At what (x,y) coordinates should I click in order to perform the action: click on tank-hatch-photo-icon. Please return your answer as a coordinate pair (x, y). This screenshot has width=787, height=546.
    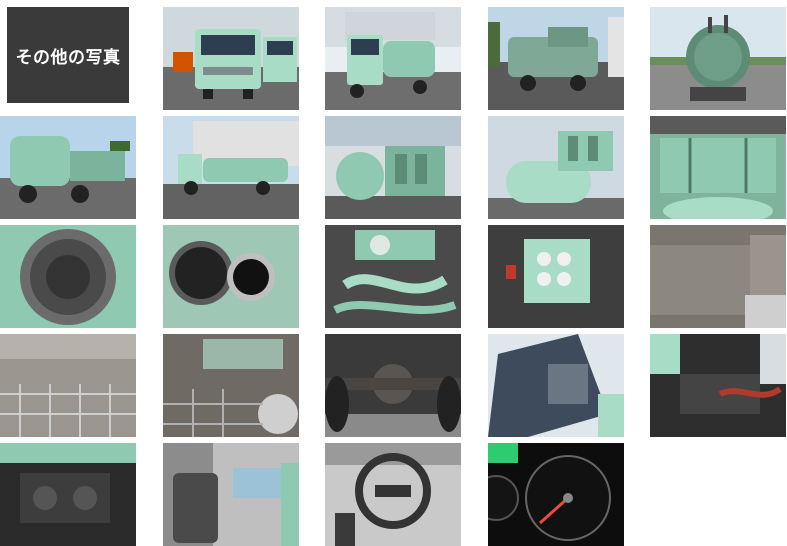
    Looking at the image, I should click on (231, 276).